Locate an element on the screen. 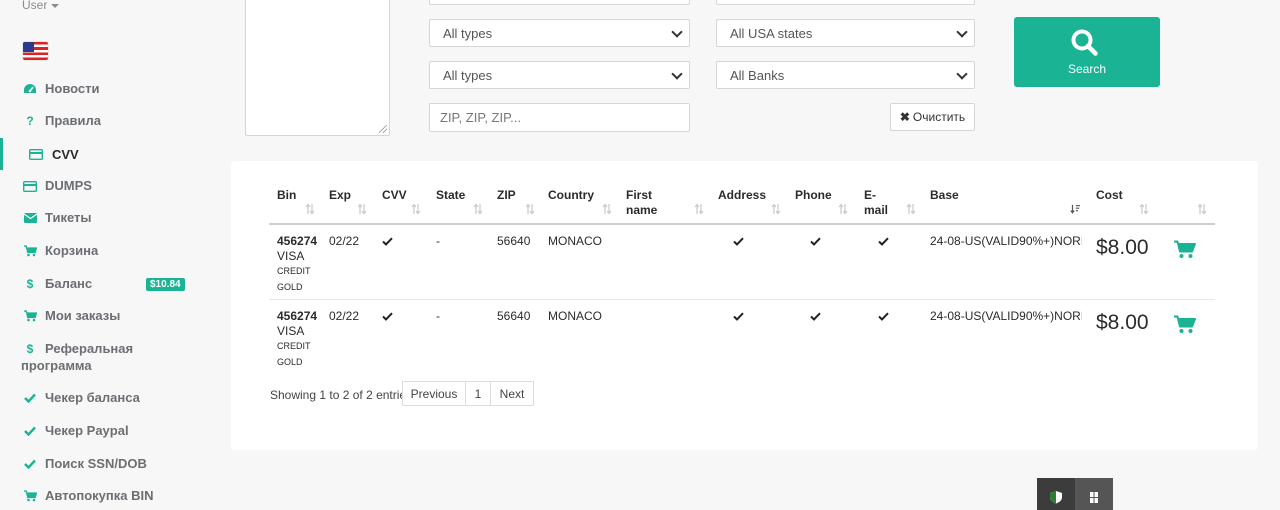 The image size is (1280, 510). cell-country: MONACO is located at coordinates (575, 241).